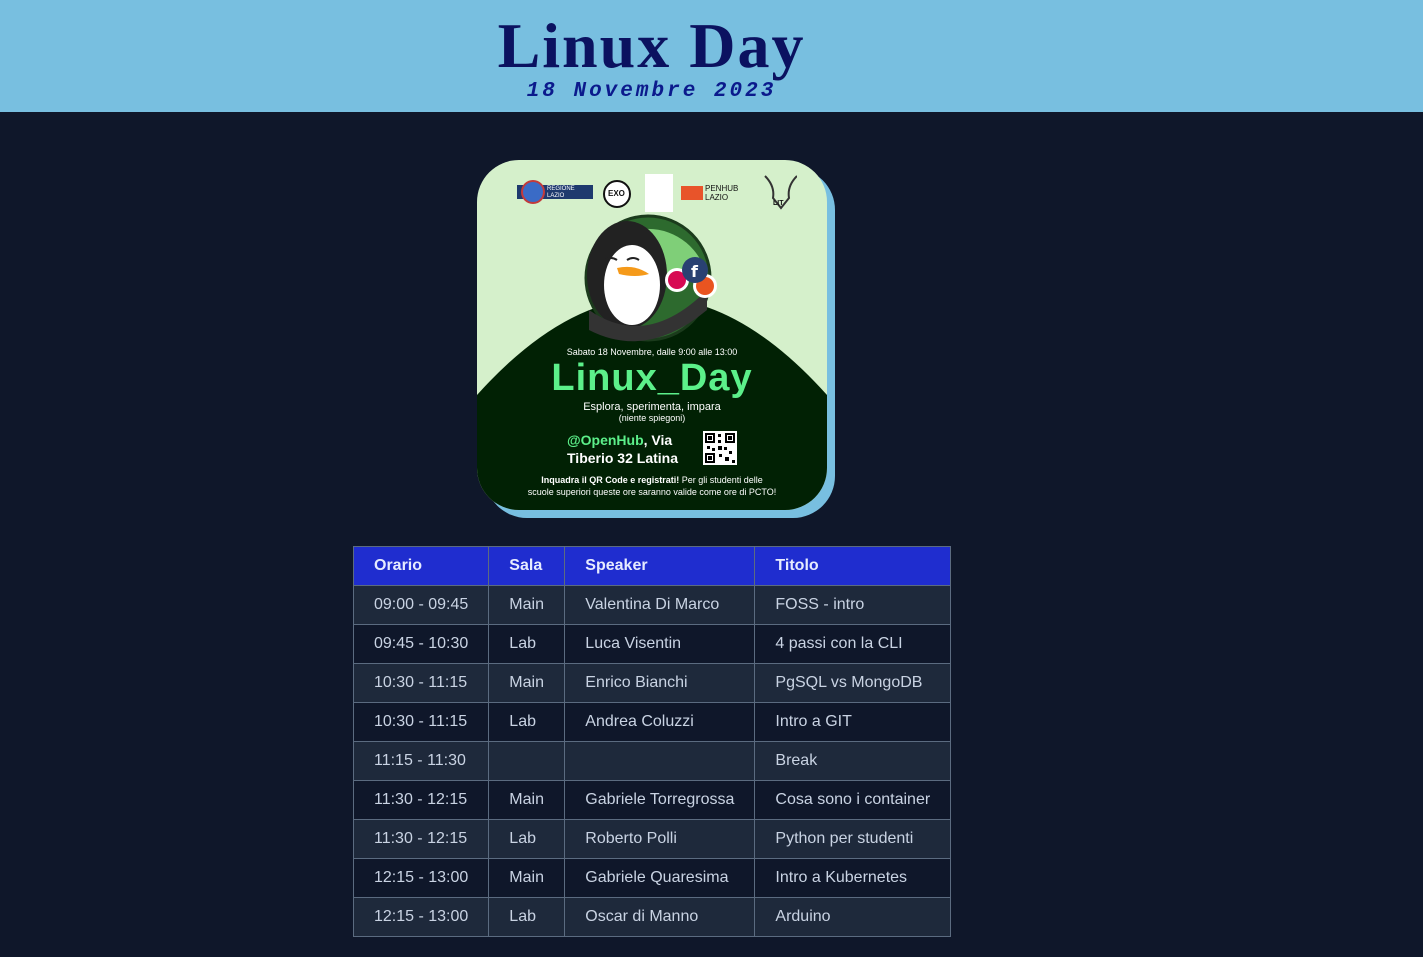  What do you see at coordinates (561, 192) in the screenshot?
I see `logo-regione-lazio: REGIONE LAZIO` at bounding box center [561, 192].